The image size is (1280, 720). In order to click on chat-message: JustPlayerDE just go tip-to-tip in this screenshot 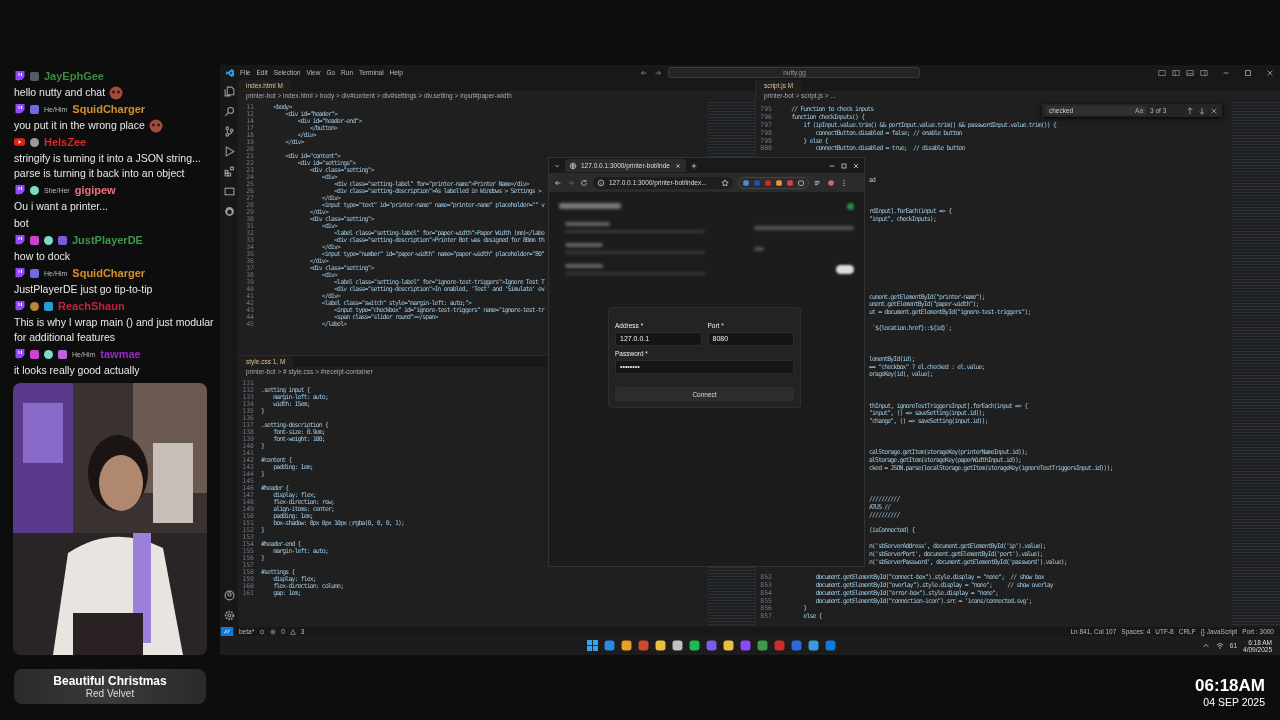, I will do `click(83, 289)`.